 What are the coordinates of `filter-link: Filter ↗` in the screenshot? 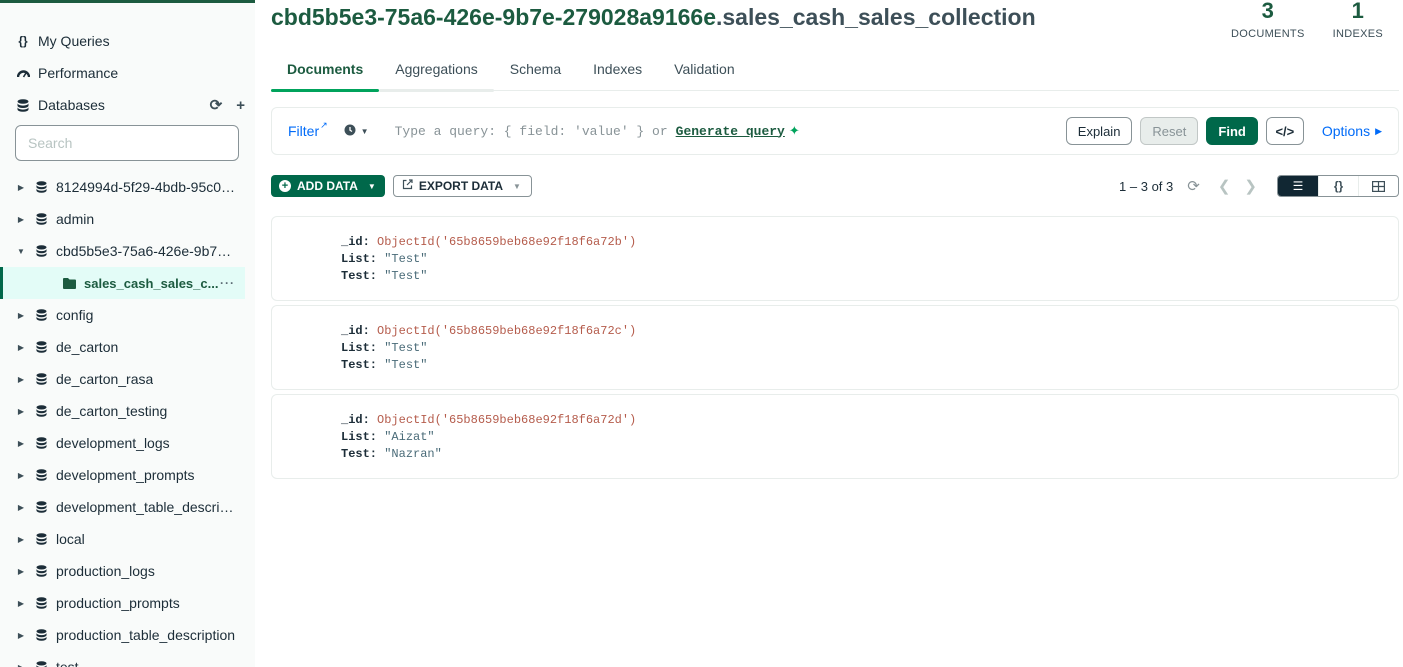 It's located at (308, 129).